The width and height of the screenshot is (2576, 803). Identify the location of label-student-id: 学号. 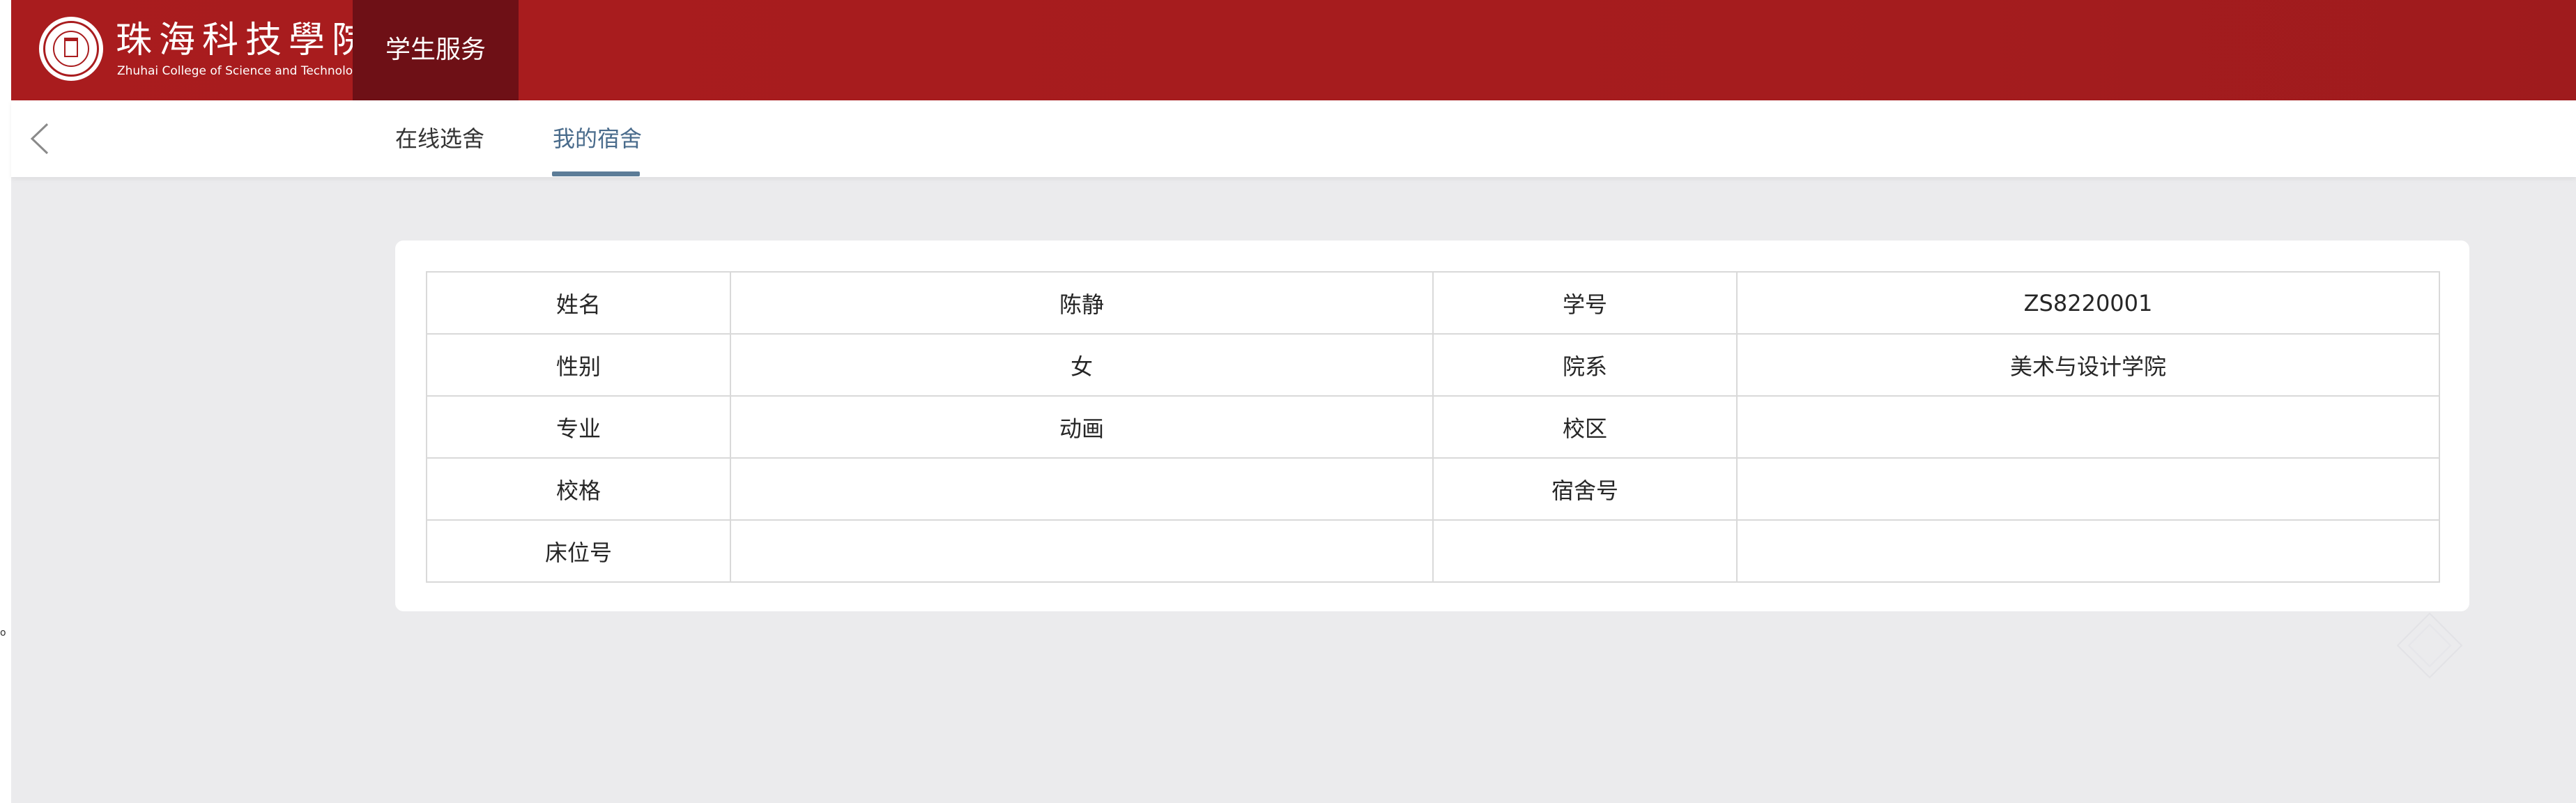
(1585, 303).